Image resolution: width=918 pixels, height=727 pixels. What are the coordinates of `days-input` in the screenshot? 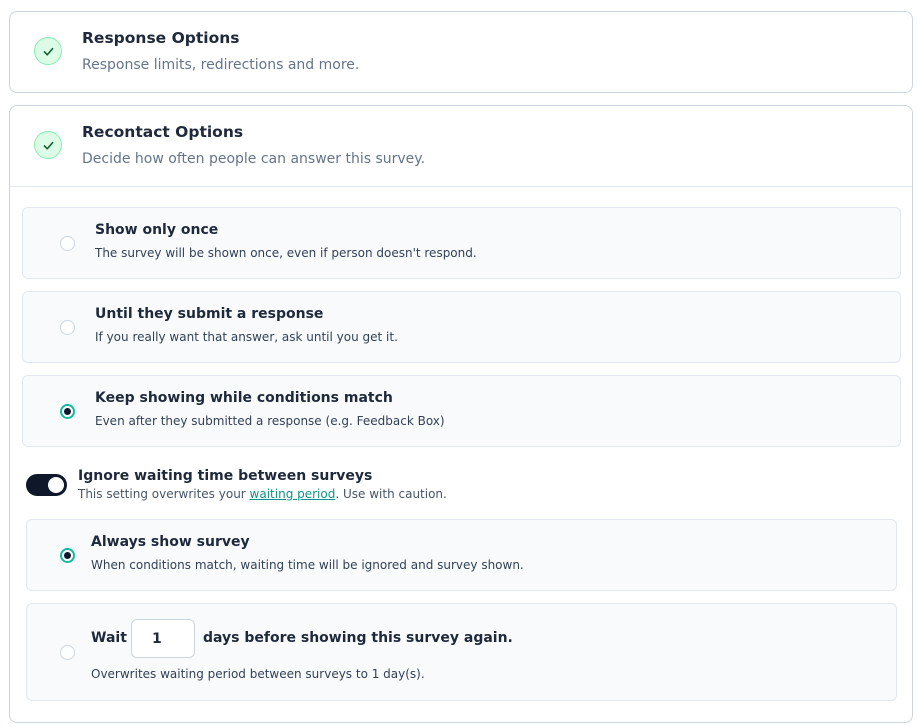 It's located at (163, 638).